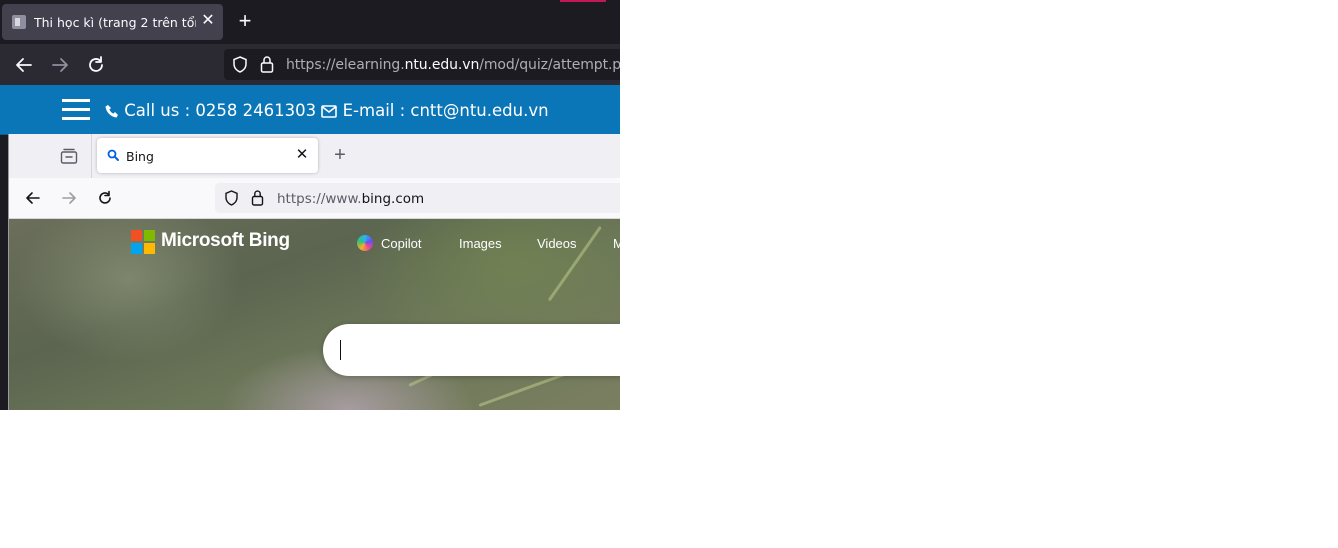 Image resolution: width=1338 pixels, height=548 pixels. I want to click on phone-text: Call us : 0258 2461303, so click(220, 110).